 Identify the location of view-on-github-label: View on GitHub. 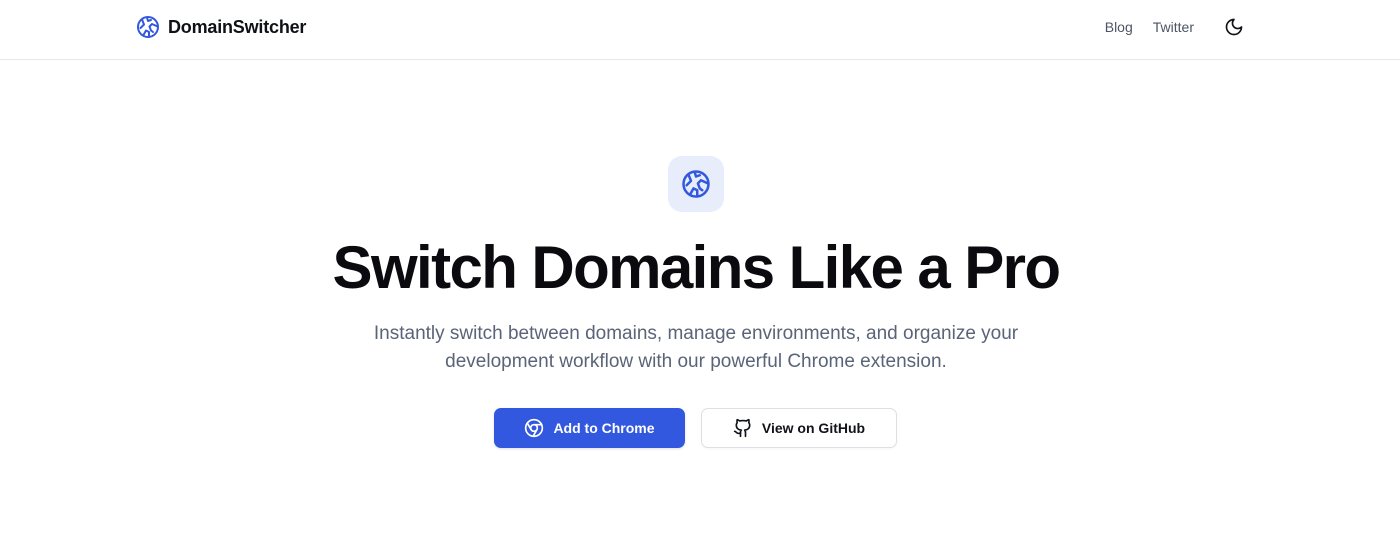
(813, 428).